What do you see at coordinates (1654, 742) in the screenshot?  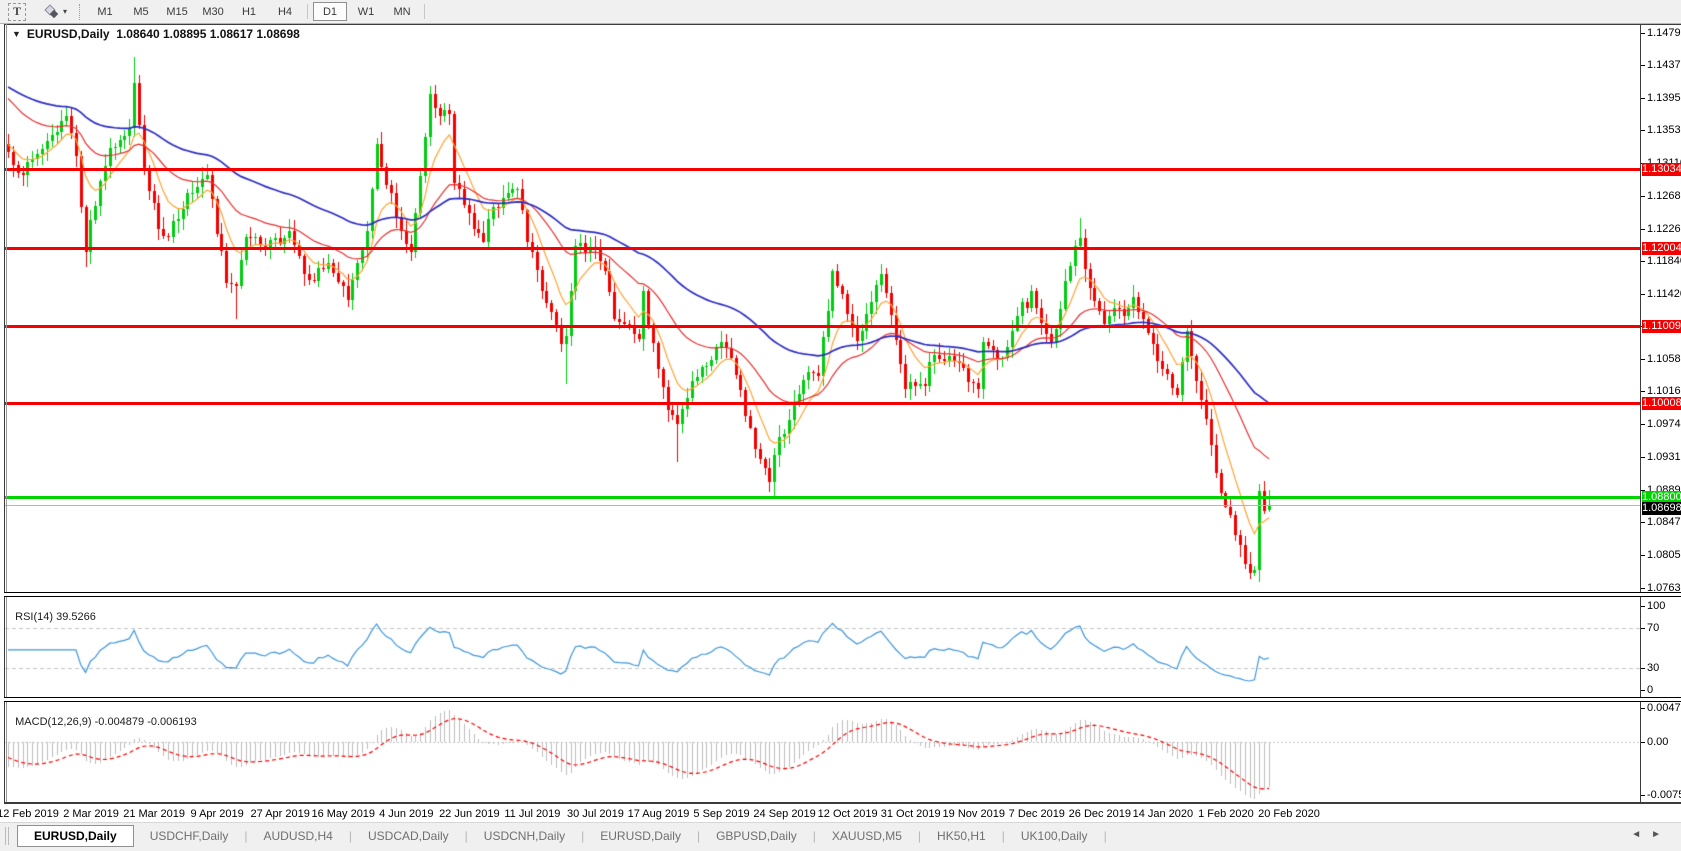 I see `indicator-axis-tick: 0.00` at bounding box center [1654, 742].